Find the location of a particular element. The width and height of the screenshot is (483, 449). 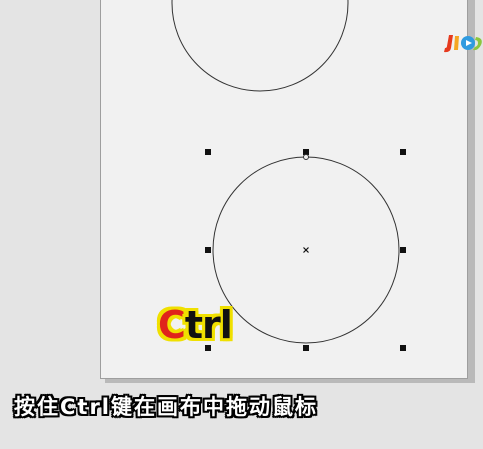

key-hint-rest: trl is located at coordinates (208, 325).